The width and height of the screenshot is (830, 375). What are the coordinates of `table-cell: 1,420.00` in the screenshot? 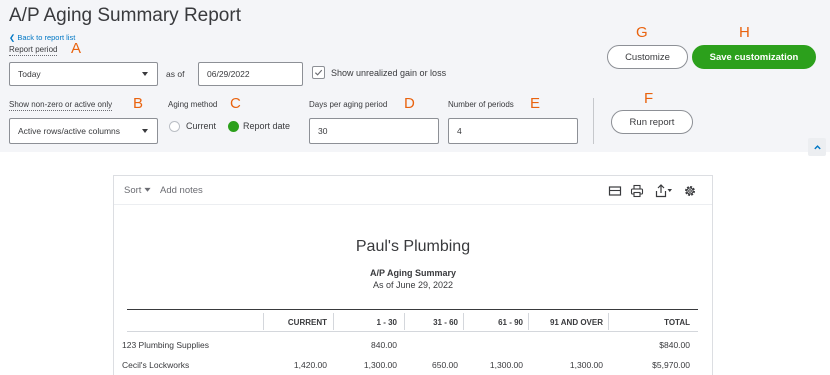 It's located at (295, 365).